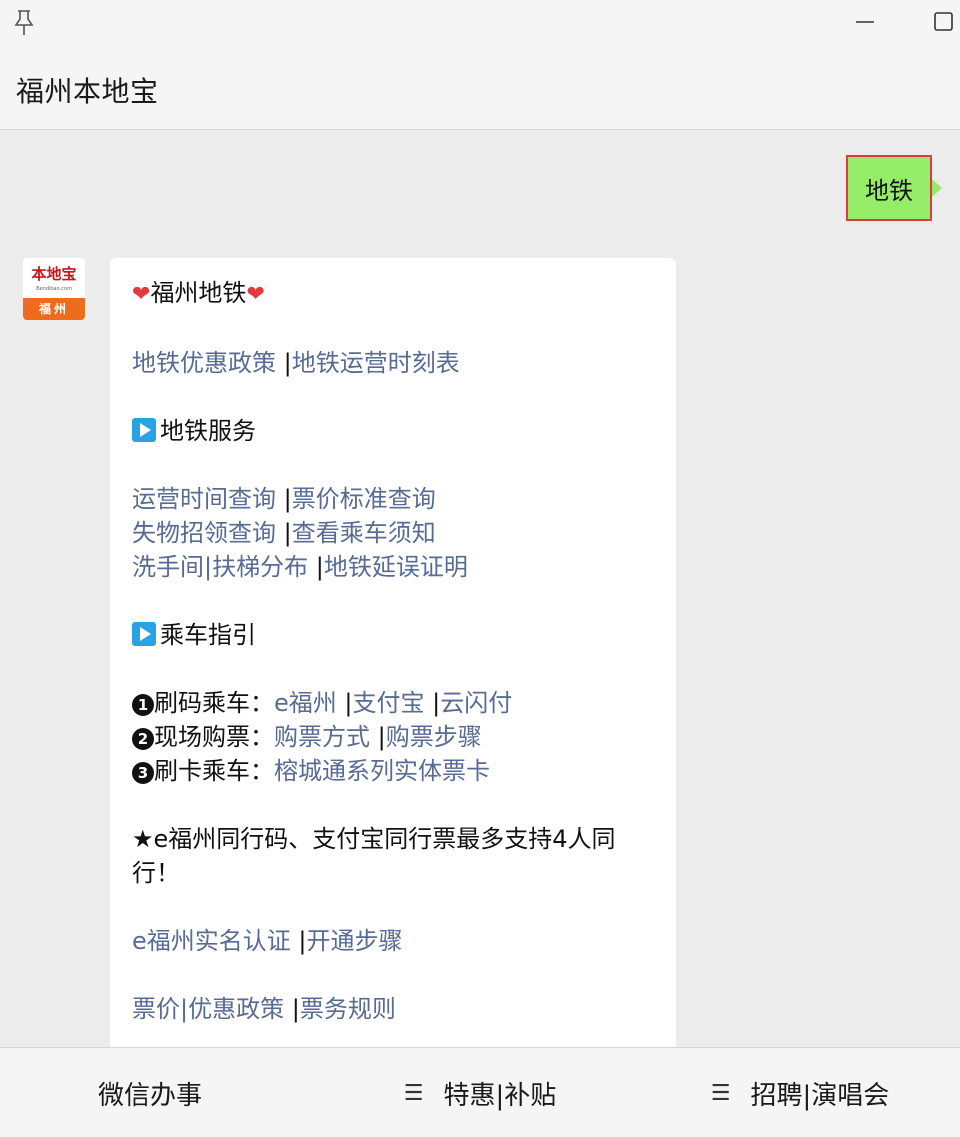  What do you see at coordinates (326, 737) in the screenshot?
I see `link-ticket-purchase-methods: 购票方式` at bounding box center [326, 737].